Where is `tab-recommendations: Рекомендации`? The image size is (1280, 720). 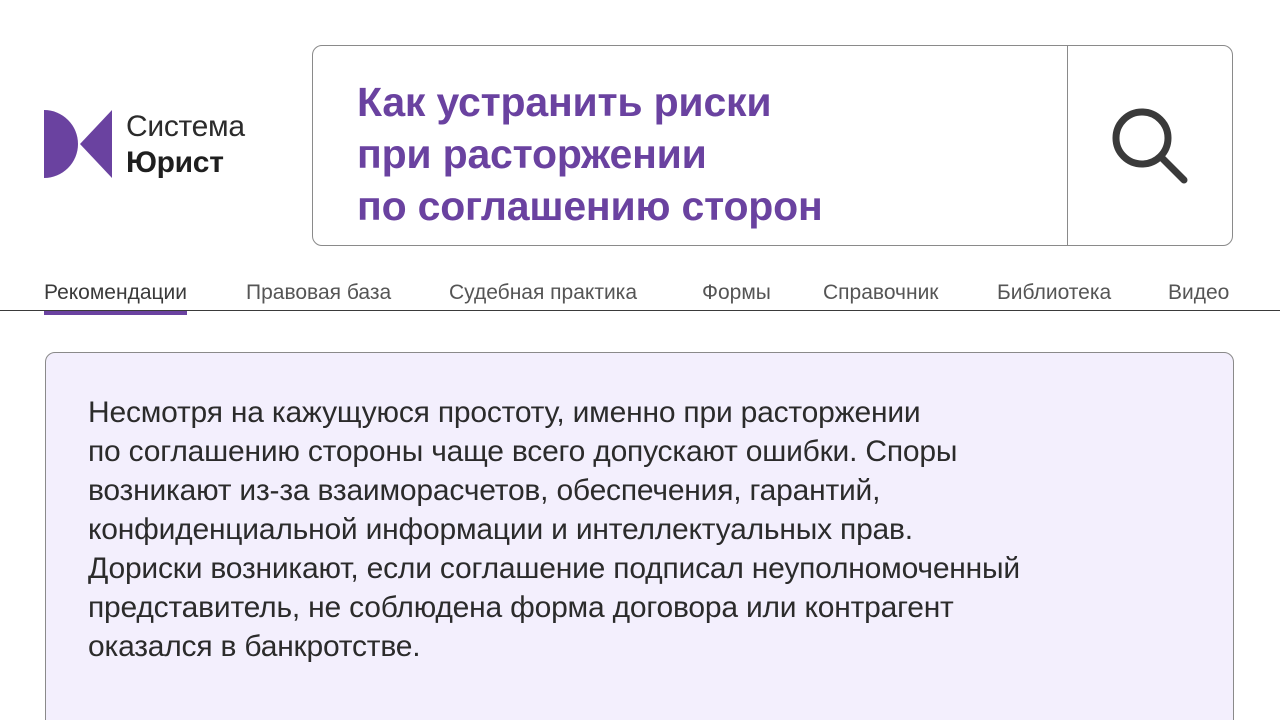 tab-recommendations: Рекомендации is located at coordinates (116, 298).